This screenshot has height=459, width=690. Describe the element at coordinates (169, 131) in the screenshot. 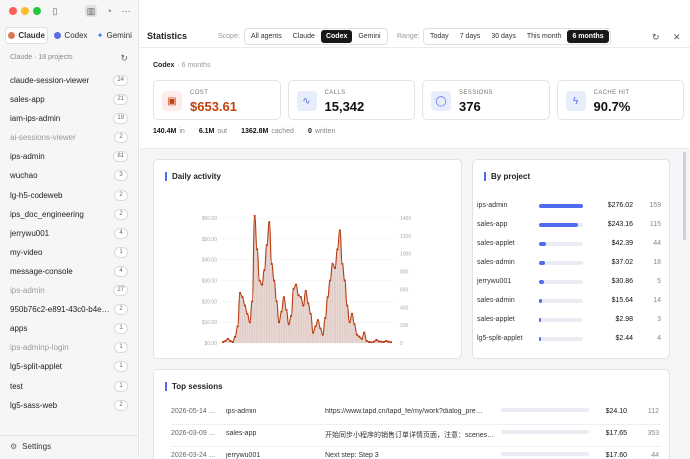

I see `token-stat: 140.4M in` at that location.